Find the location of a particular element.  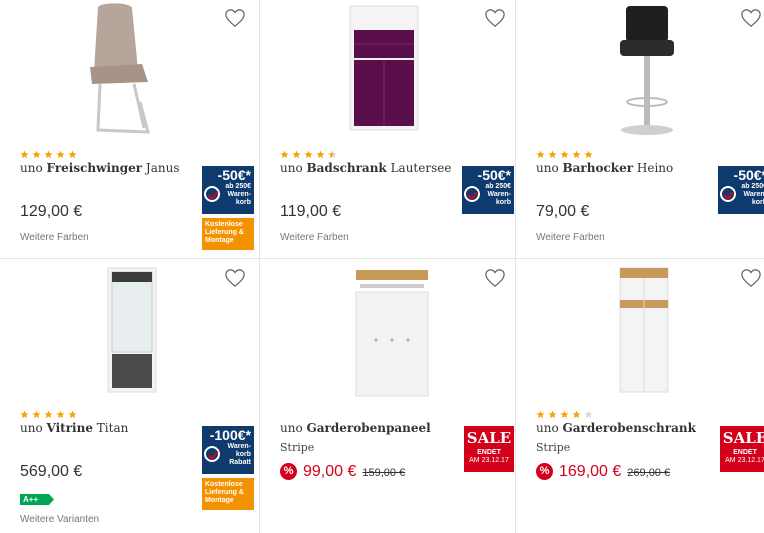

row-divider is located at coordinates (382, 258).